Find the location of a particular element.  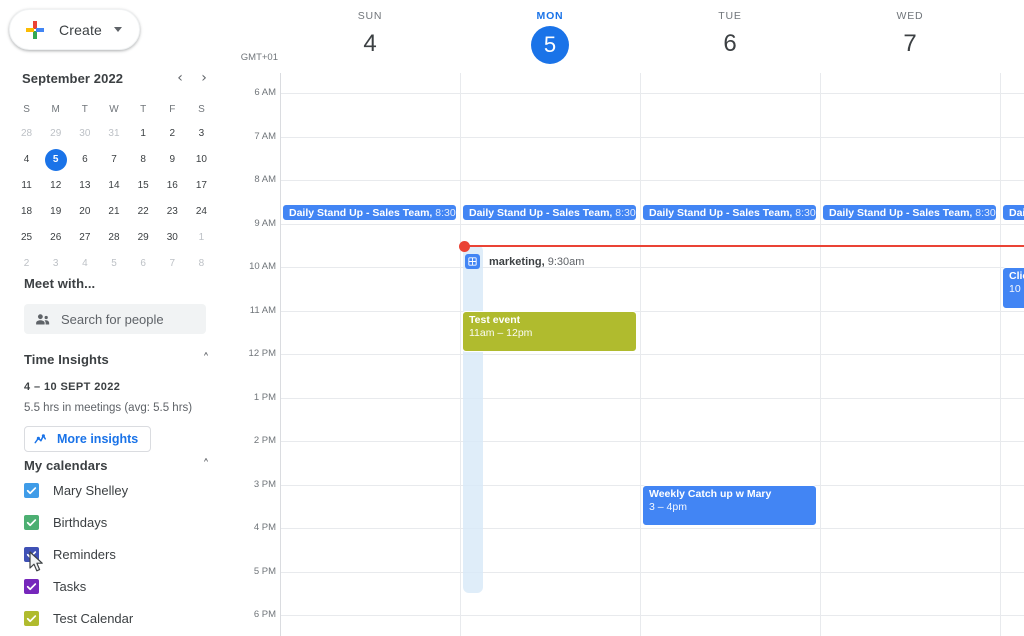

mini-cal-day: 25 is located at coordinates (26, 238).